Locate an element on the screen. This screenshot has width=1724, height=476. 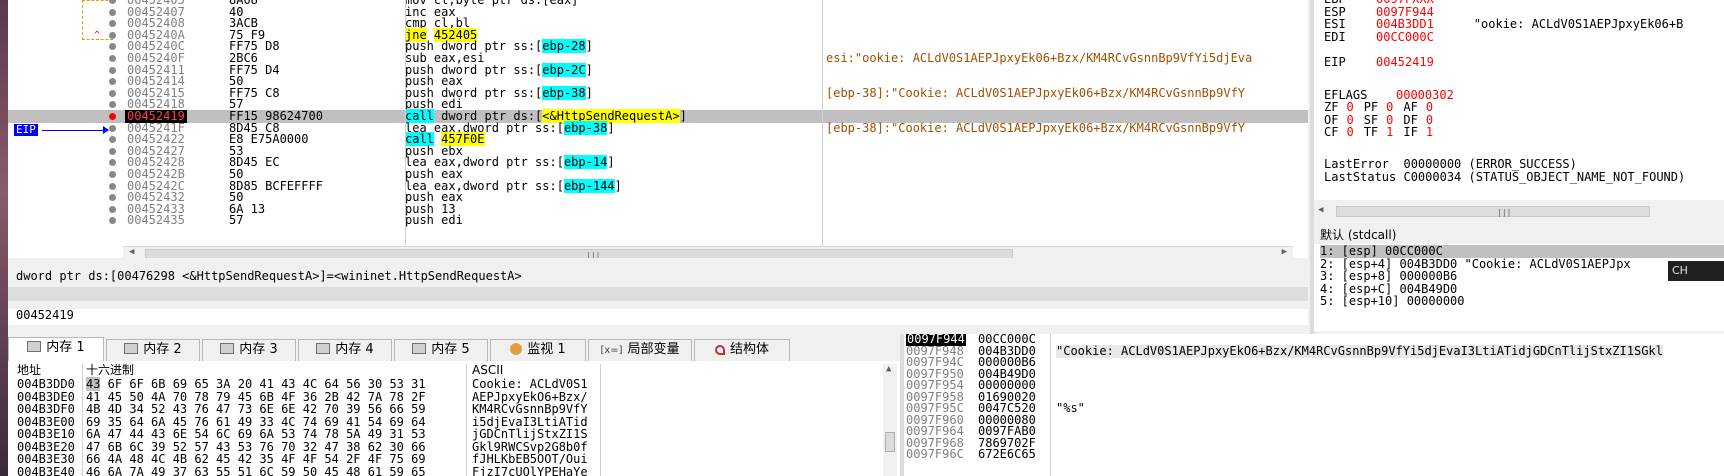
dump-vscrollbar: ▲ is located at coordinates (890, 420).